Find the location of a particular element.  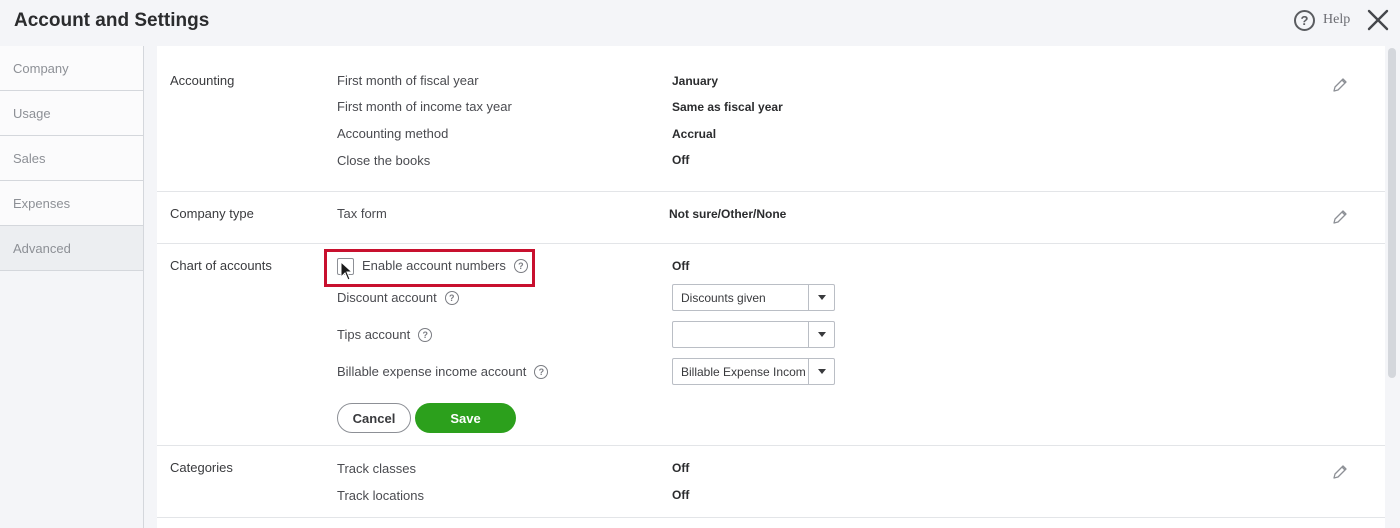

billable-expense-select: Billable Expense Incom is located at coordinates (753, 371).